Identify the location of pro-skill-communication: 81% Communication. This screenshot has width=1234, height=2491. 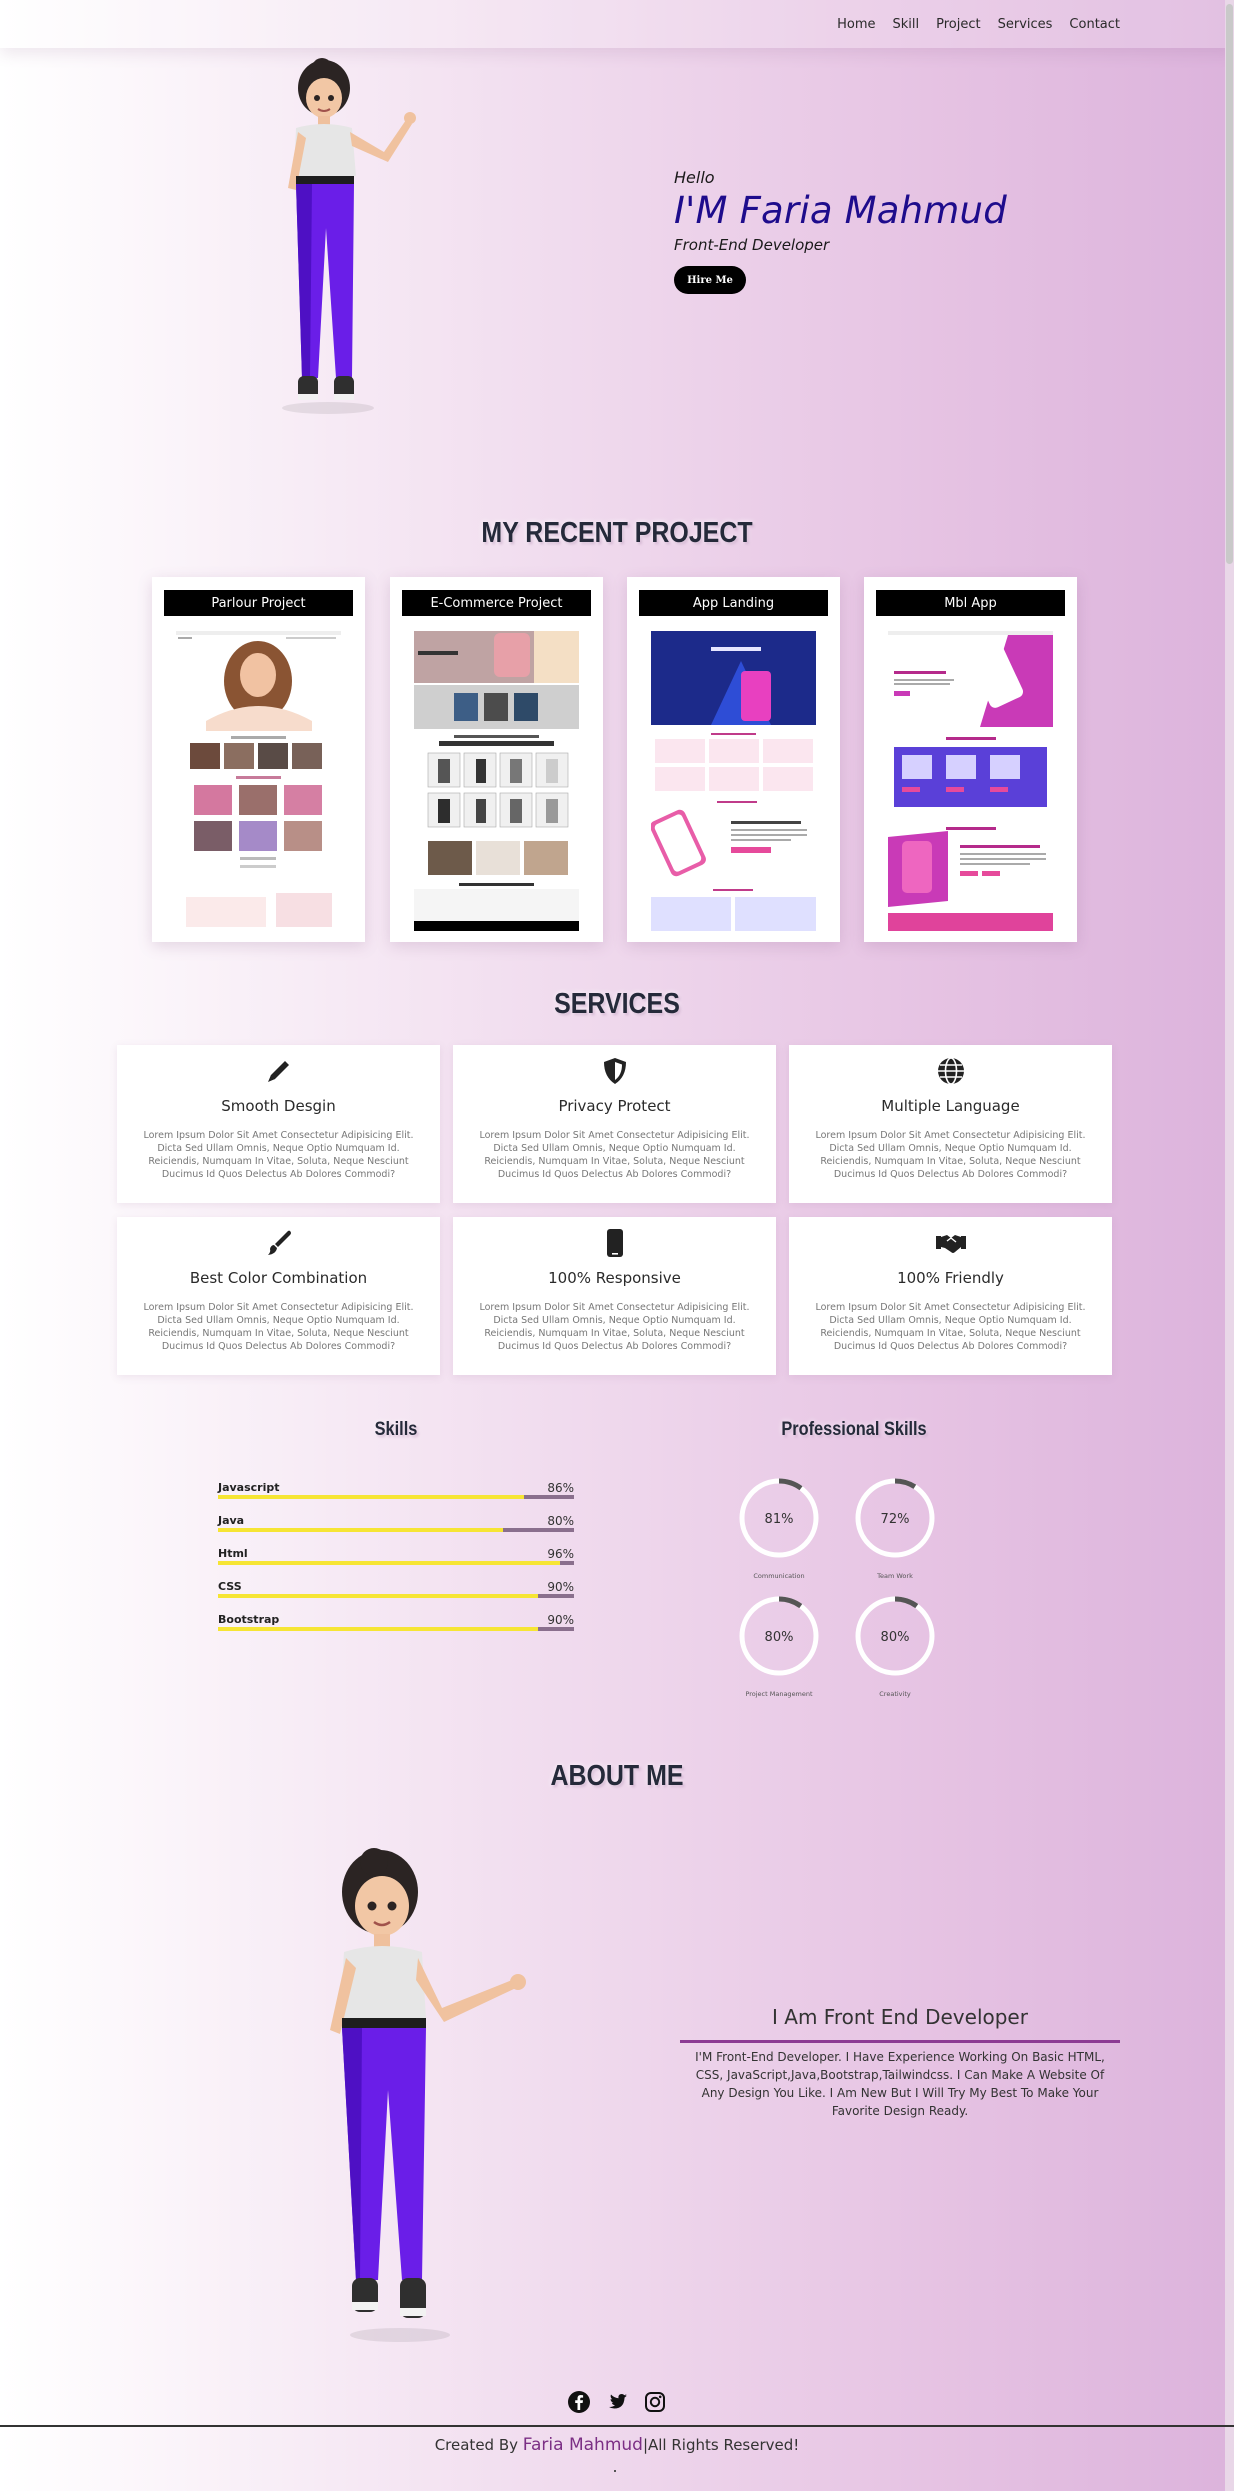
(779, 1533).